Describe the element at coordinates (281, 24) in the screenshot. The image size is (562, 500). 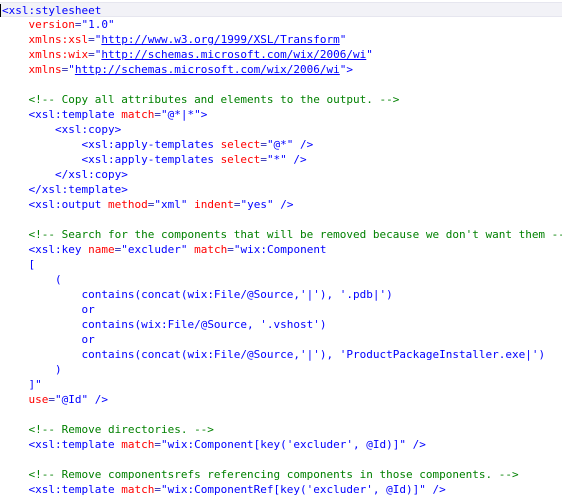
I see `code-line: version="1.0"` at that location.